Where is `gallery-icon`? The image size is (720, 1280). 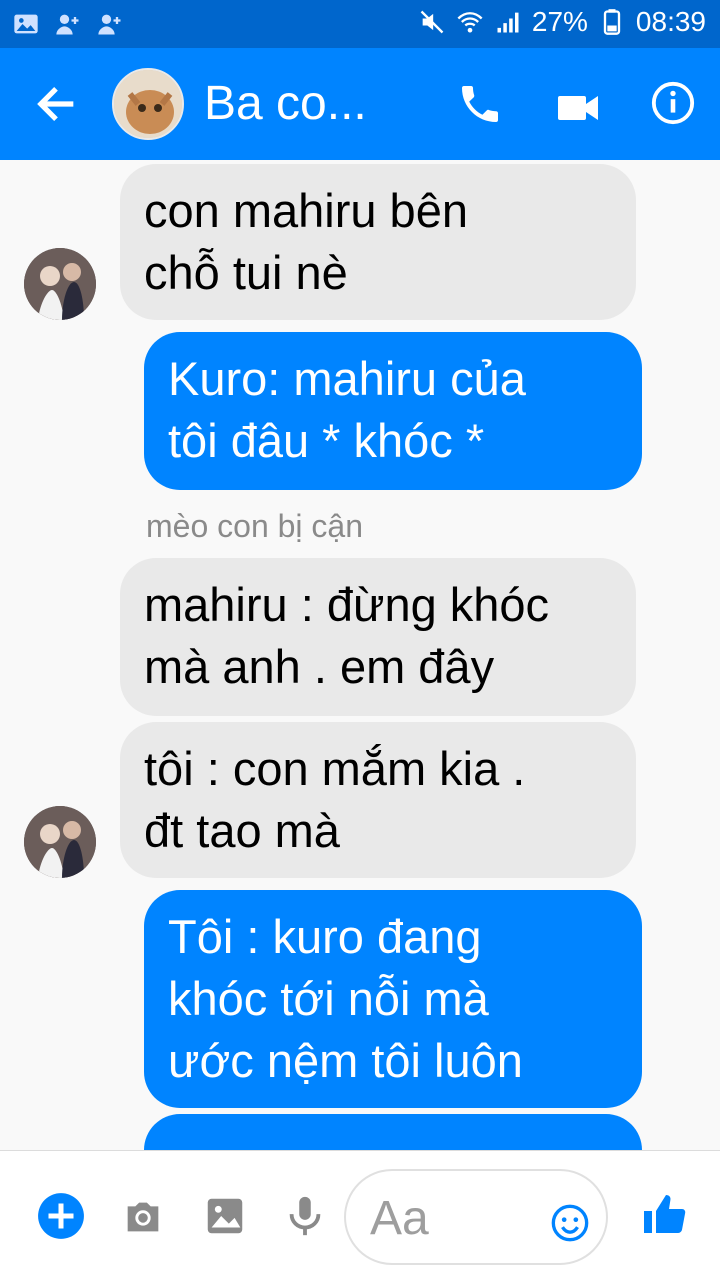 gallery-icon is located at coordinates (225, 1216).